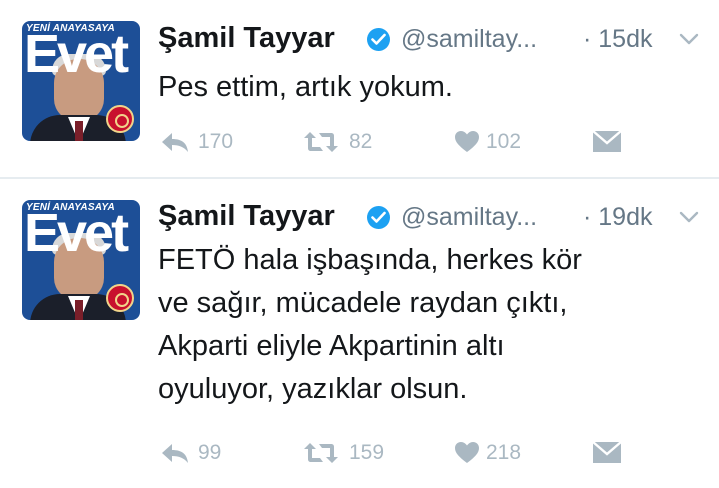 This screenshot has width=719, height=488. Describe the element at coordinates (313, 389) in the screenshot. I see `tweet-text-line: oyuluyor, yazıklar olsun.` at that location.